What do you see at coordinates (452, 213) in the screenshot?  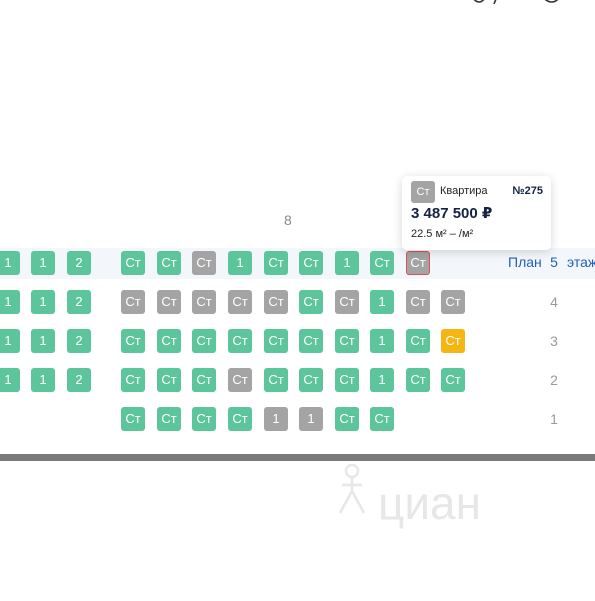 I see `tooltip-price: 3 487 500 ₽` at bounding box center [452, 213].